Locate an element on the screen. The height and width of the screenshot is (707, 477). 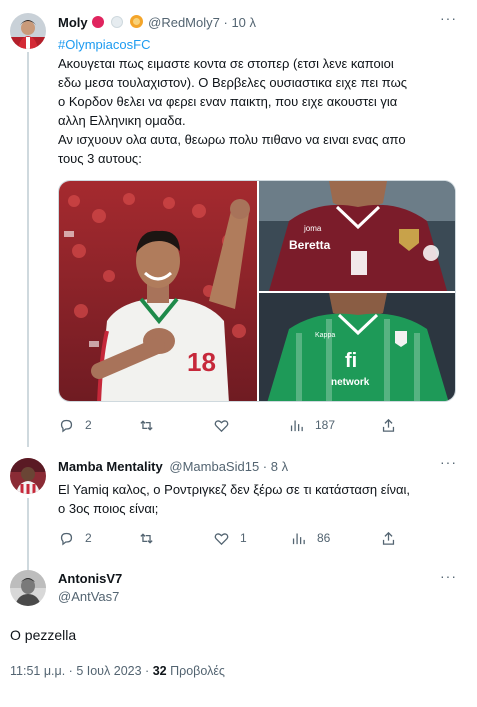
shirt-logo: fi is located at coordinates (351, 361).